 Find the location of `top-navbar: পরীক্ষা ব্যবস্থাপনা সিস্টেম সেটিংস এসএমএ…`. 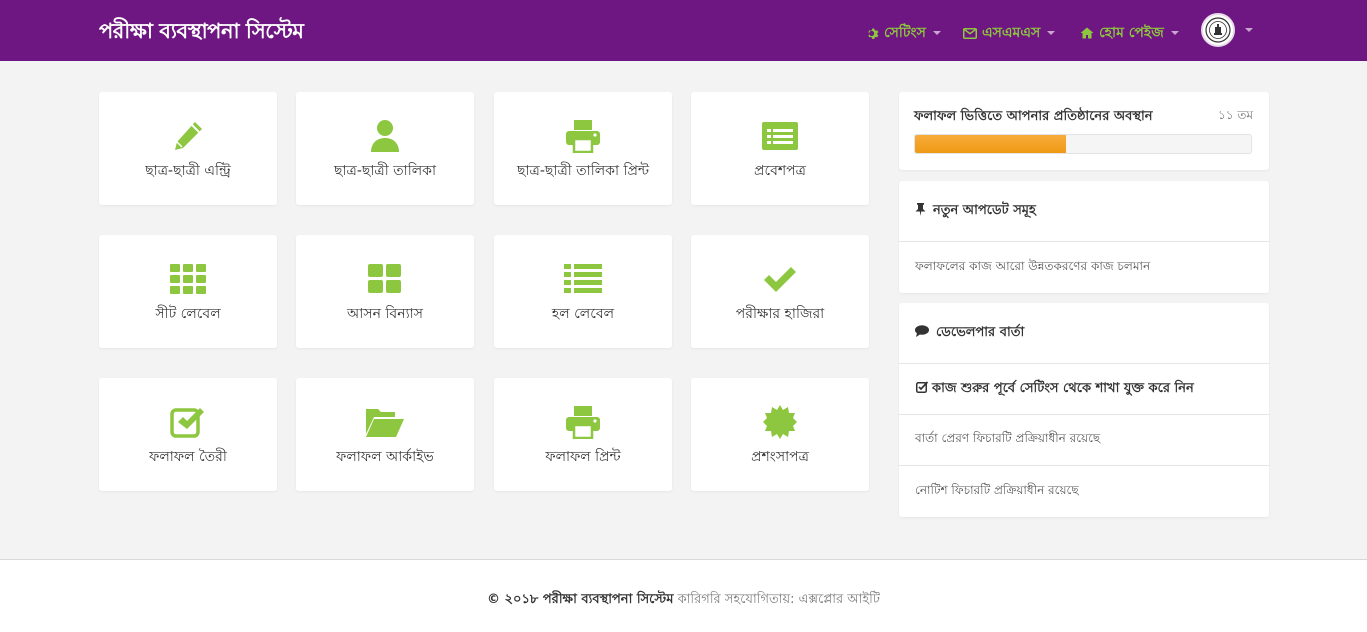

top-navbar: পরীক্ষা ব্যবস্থাপনা সিস্টেম সেটিংস এসএমএ… is located at coordinates (683, 30).